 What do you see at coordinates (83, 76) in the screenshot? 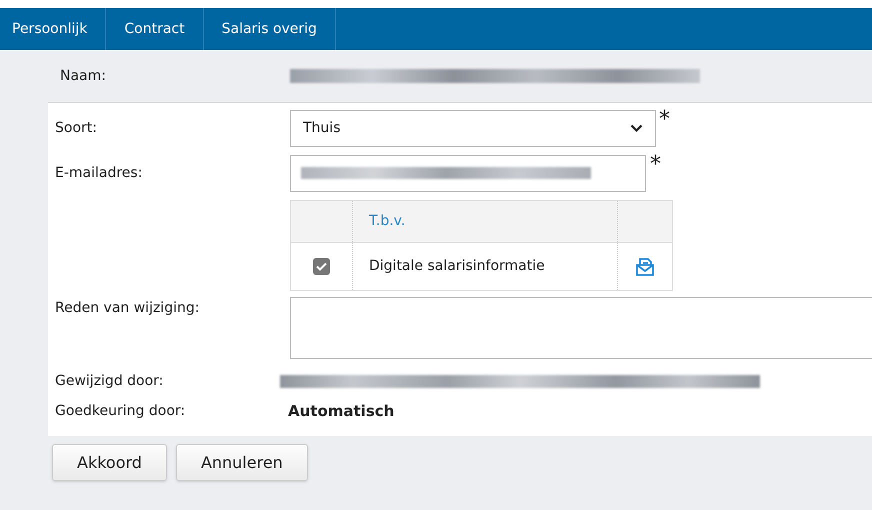
I see `field-label: Naam:` at bounding box center [83, 76].